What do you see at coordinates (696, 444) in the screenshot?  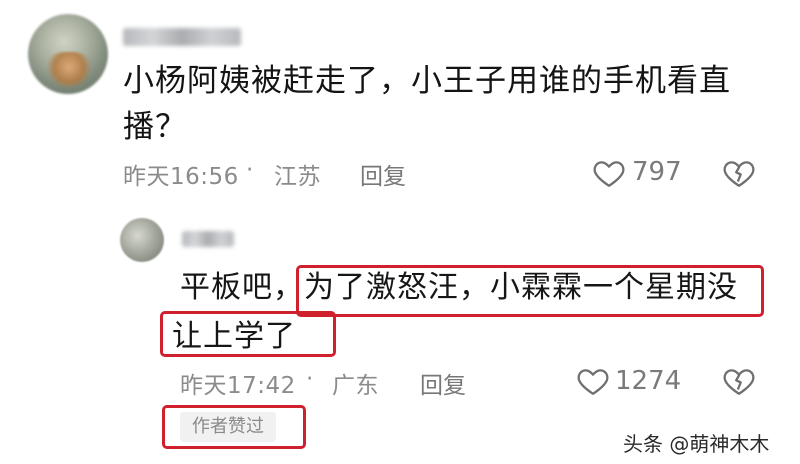 I see `watermark: 头条 @萌神木木` at bounding box center [696, 444].